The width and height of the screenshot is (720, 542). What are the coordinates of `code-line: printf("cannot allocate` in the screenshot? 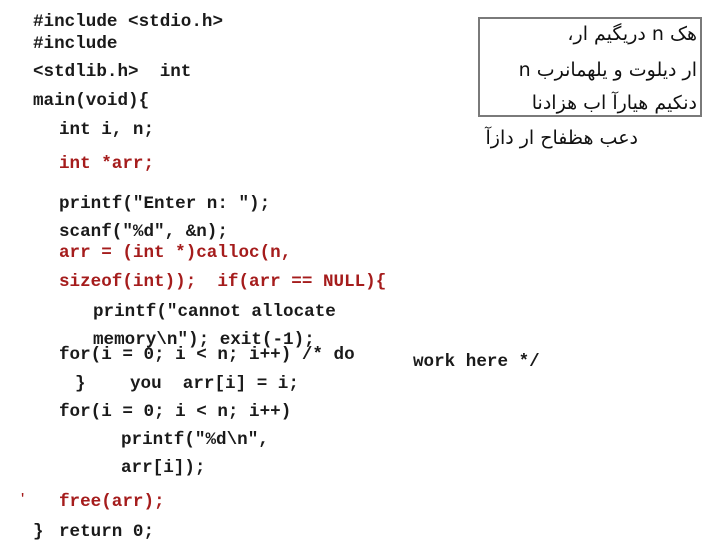 It's located at (214, 312).